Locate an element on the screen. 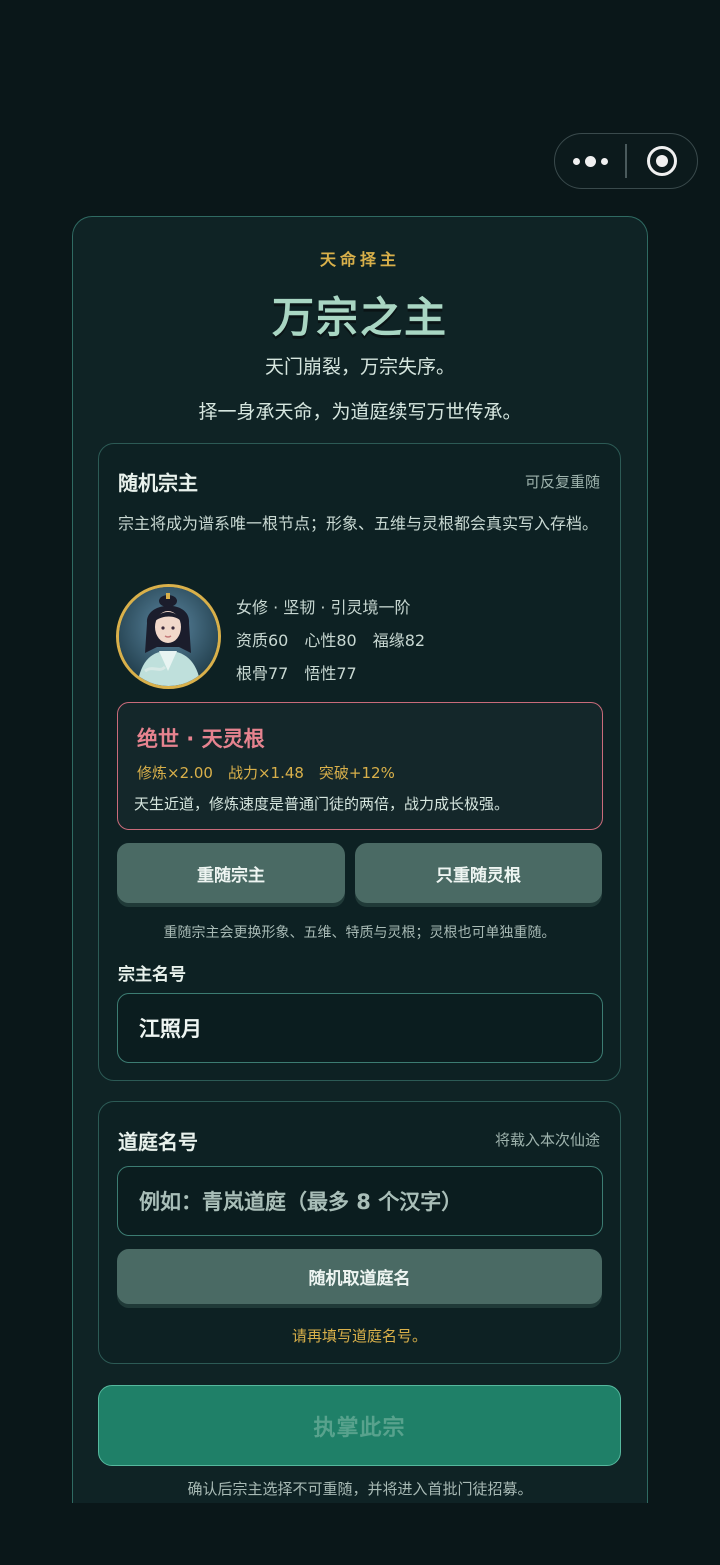  random-court-name-button: 随机取道庭名 is located at coordinates (359, 1276).